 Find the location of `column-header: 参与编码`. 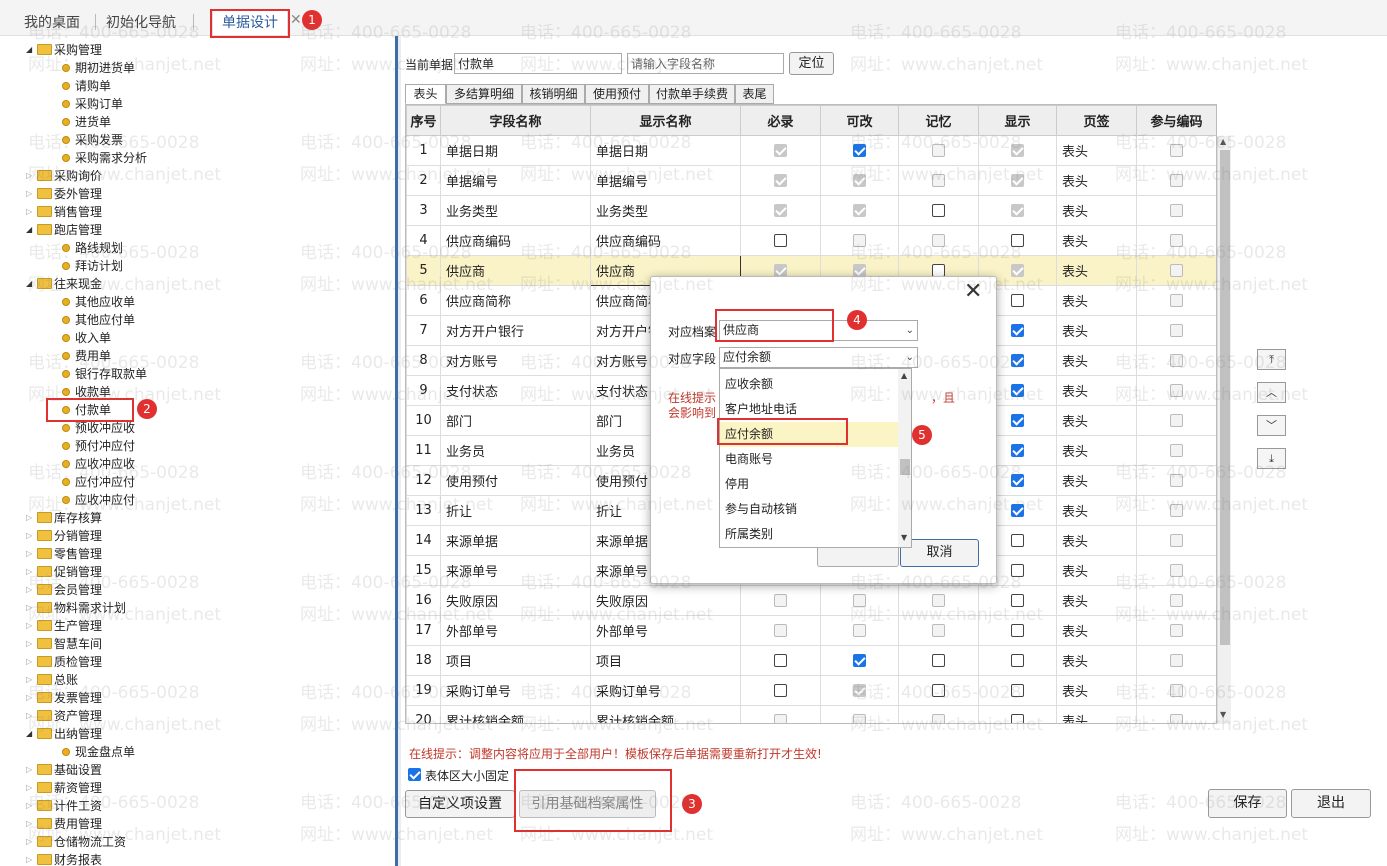

column-header: 参与编码 is located at coordinates (1176, 120).